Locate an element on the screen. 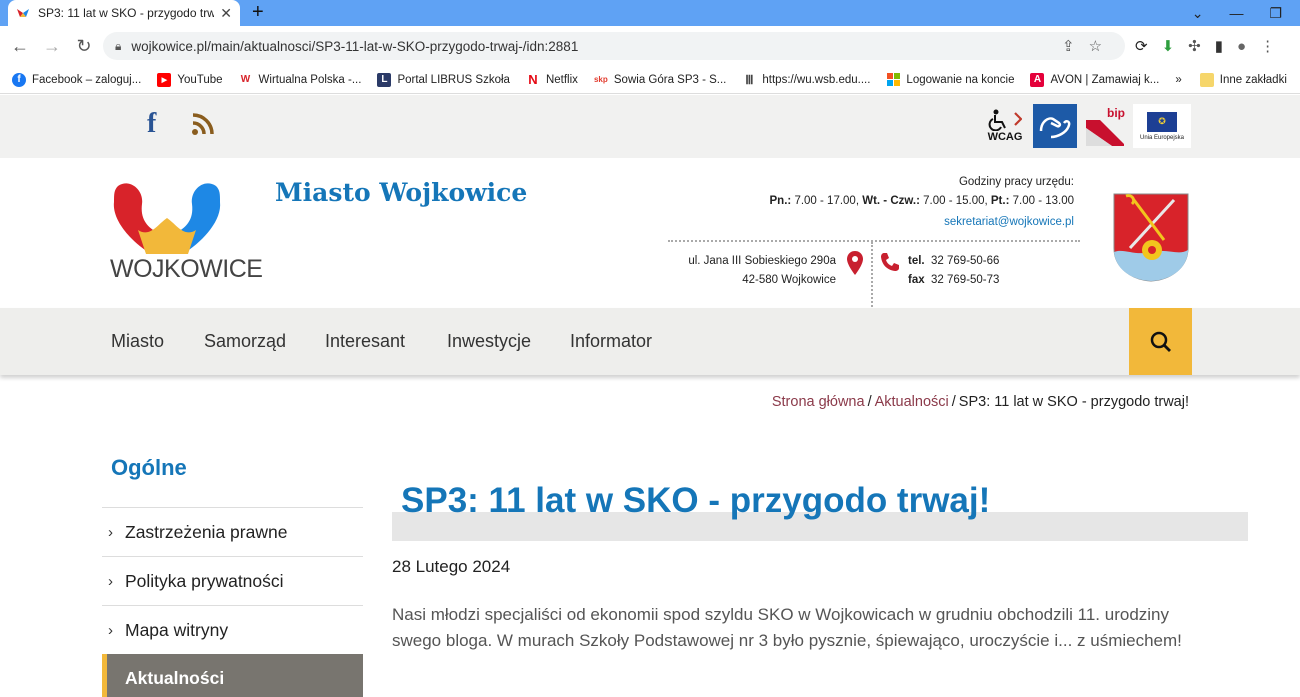 The height and width of the screenshot is (697, 1300). breadcrumb-section: Aktualności is located at coordinates (912, 402).